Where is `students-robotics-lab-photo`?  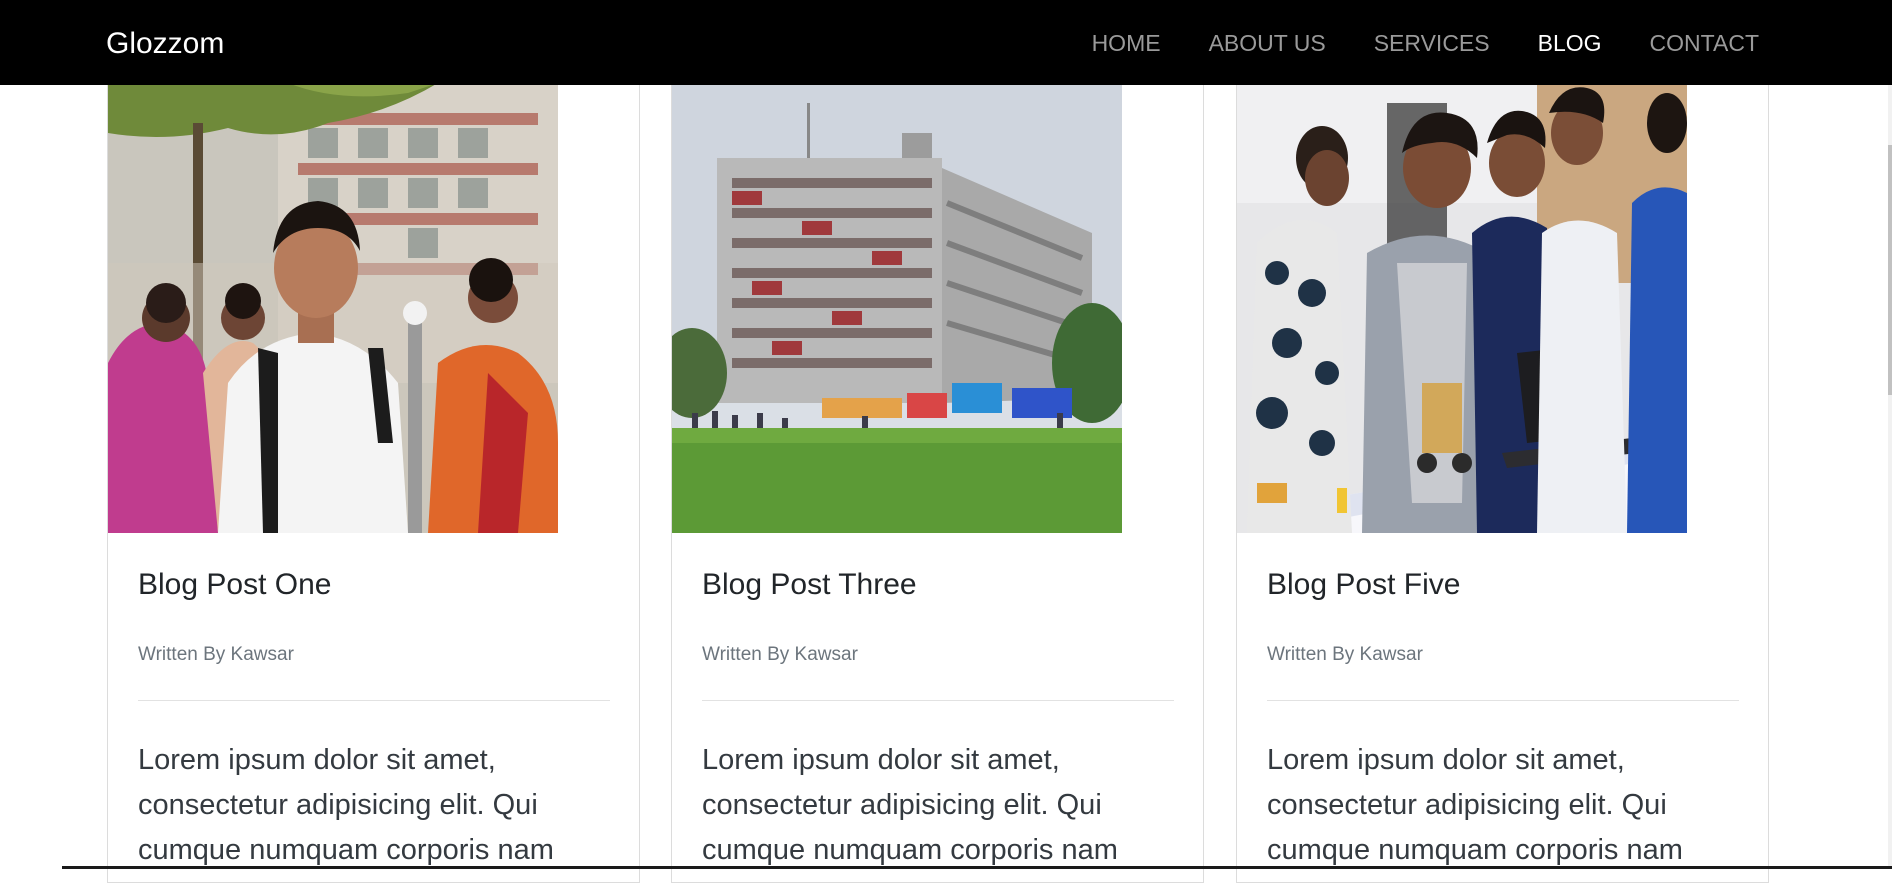 students-robotics-lab-photo is located at coordinates (1462, 308).